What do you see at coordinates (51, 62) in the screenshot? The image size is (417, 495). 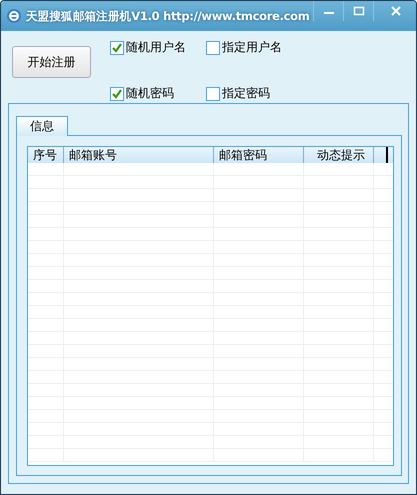 I see `start-register-button: 开始注册` at bounding box center [51, 62].